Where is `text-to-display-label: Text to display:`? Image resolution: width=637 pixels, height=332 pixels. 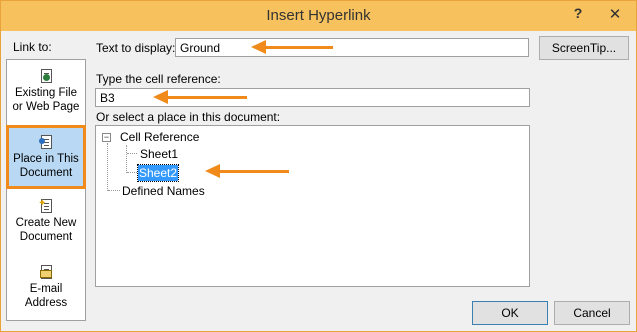 text-to-display-label: Text to display: is located at coordinates (136, 48).